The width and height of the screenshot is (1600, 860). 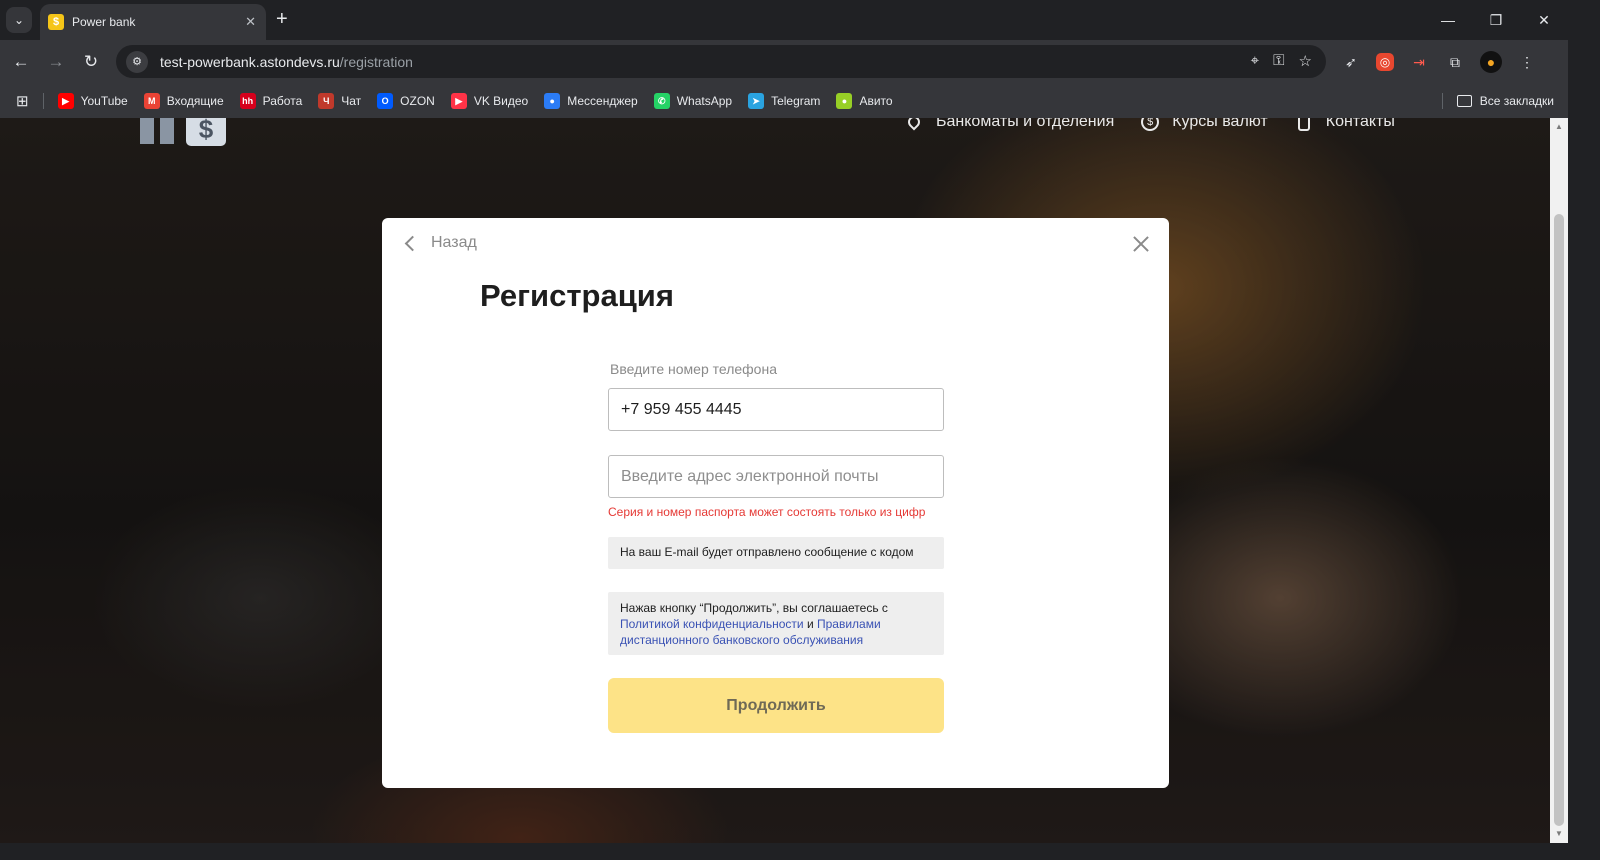 What do you see at coordinates (844, 101) in the screenshot?
I see `avito-icon: ●` at bounding box center [844, 101].